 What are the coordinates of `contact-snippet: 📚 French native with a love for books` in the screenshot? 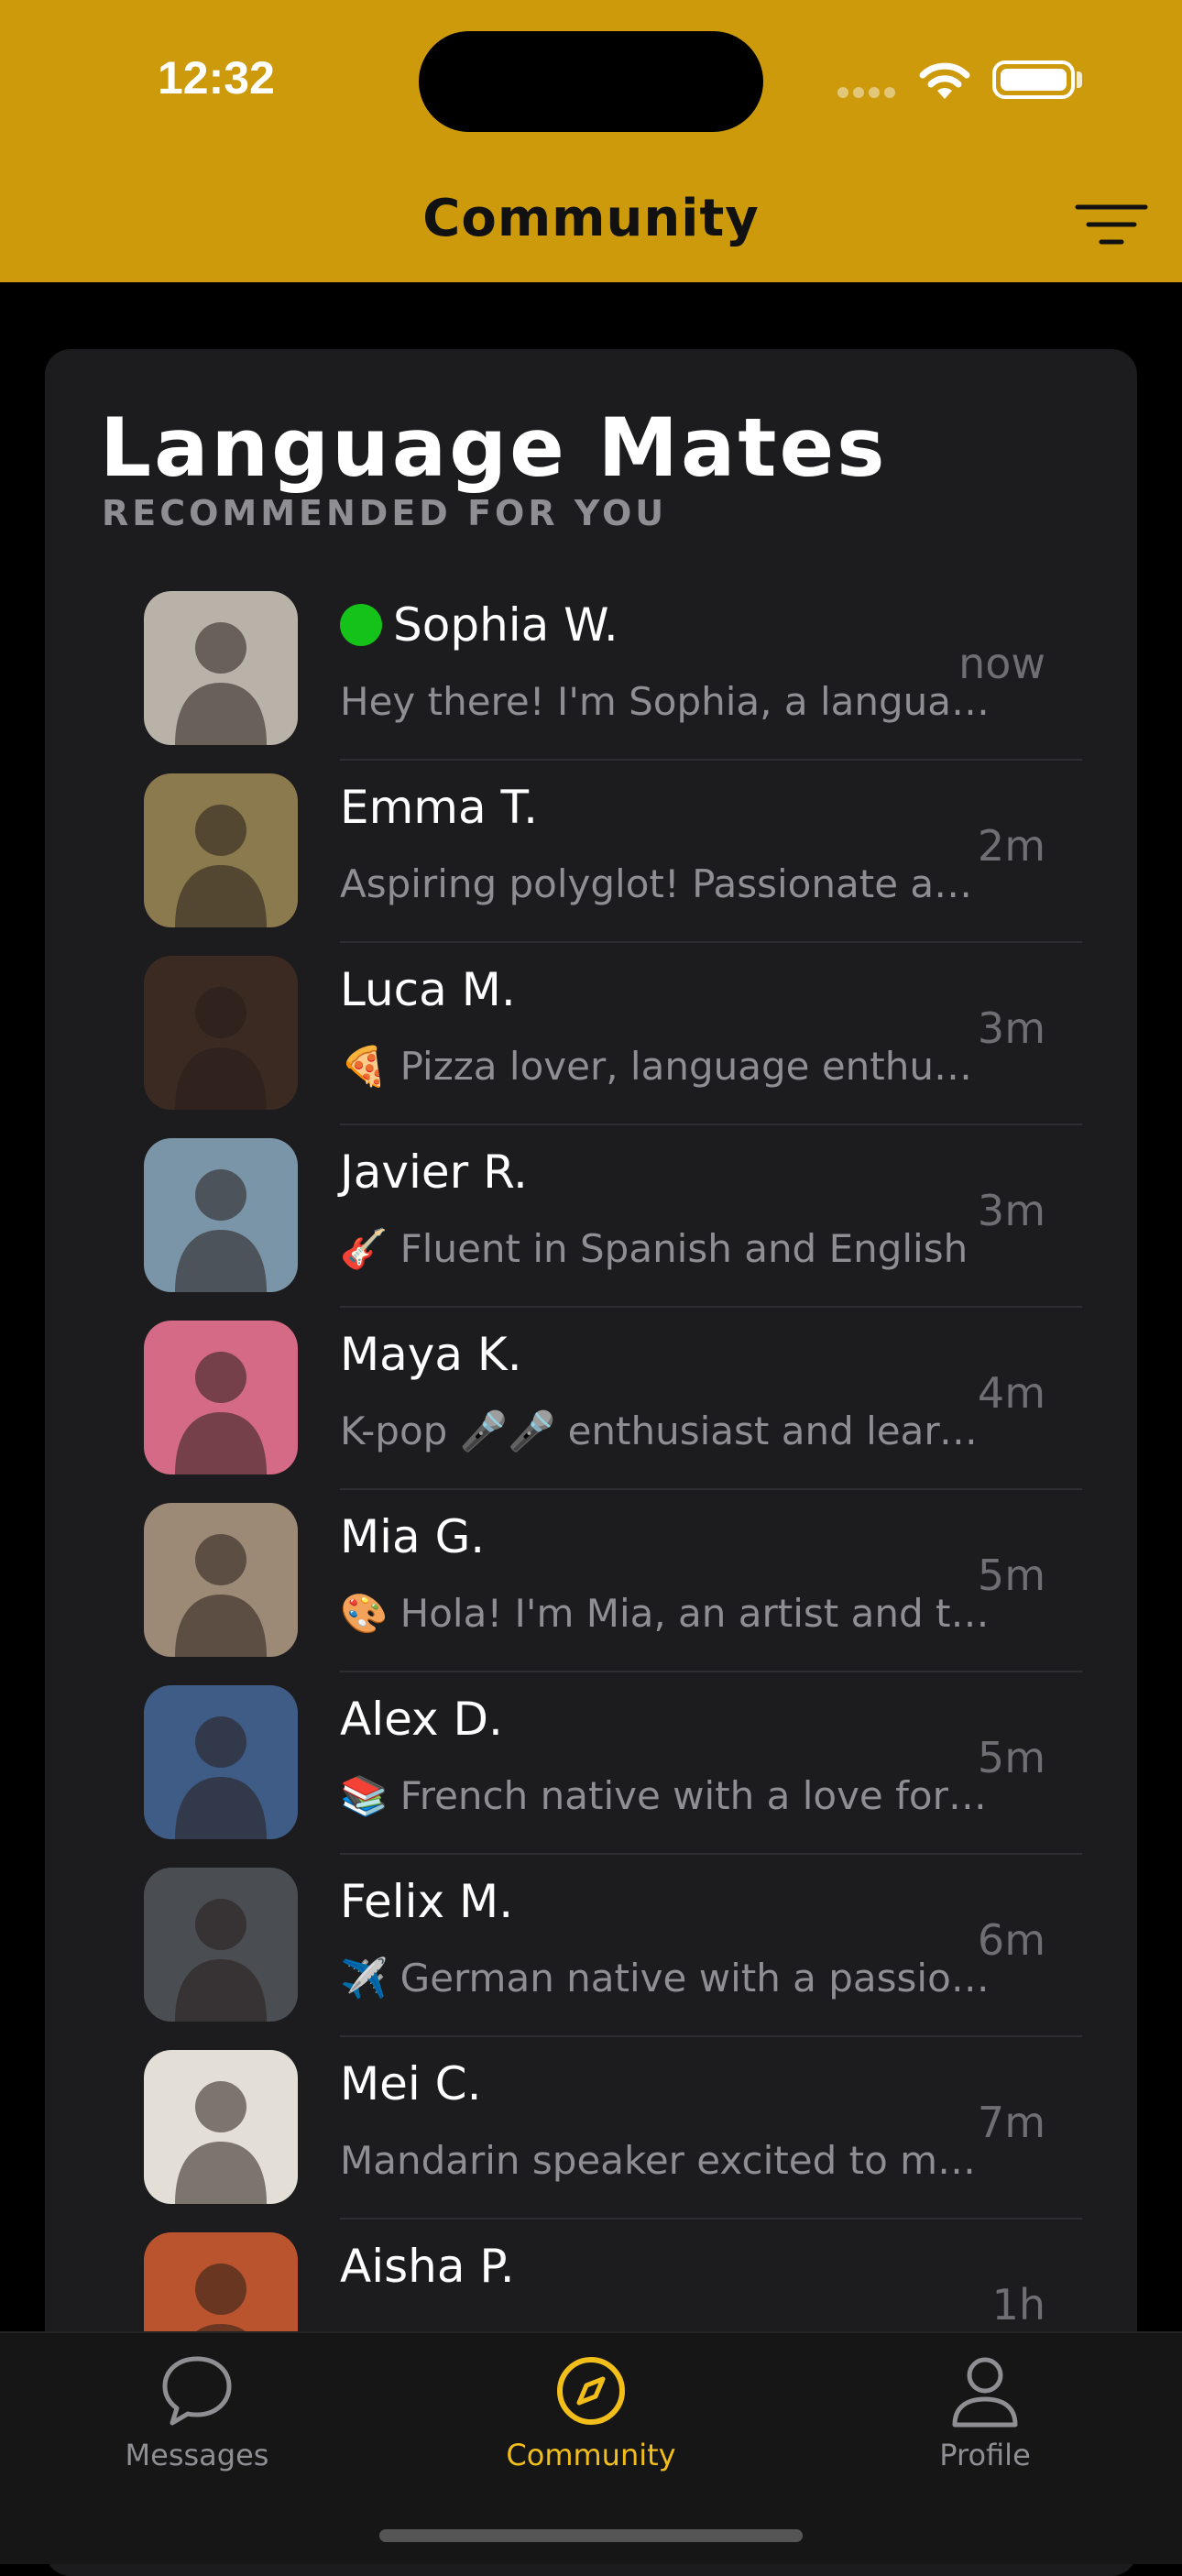 It's located at (665, 1795).